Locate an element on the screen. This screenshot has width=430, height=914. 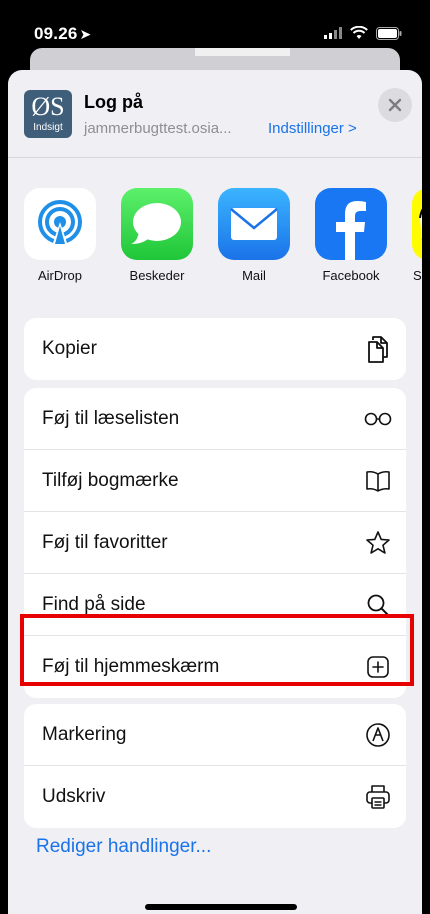
status-icons is located at coordinates (363, 33).